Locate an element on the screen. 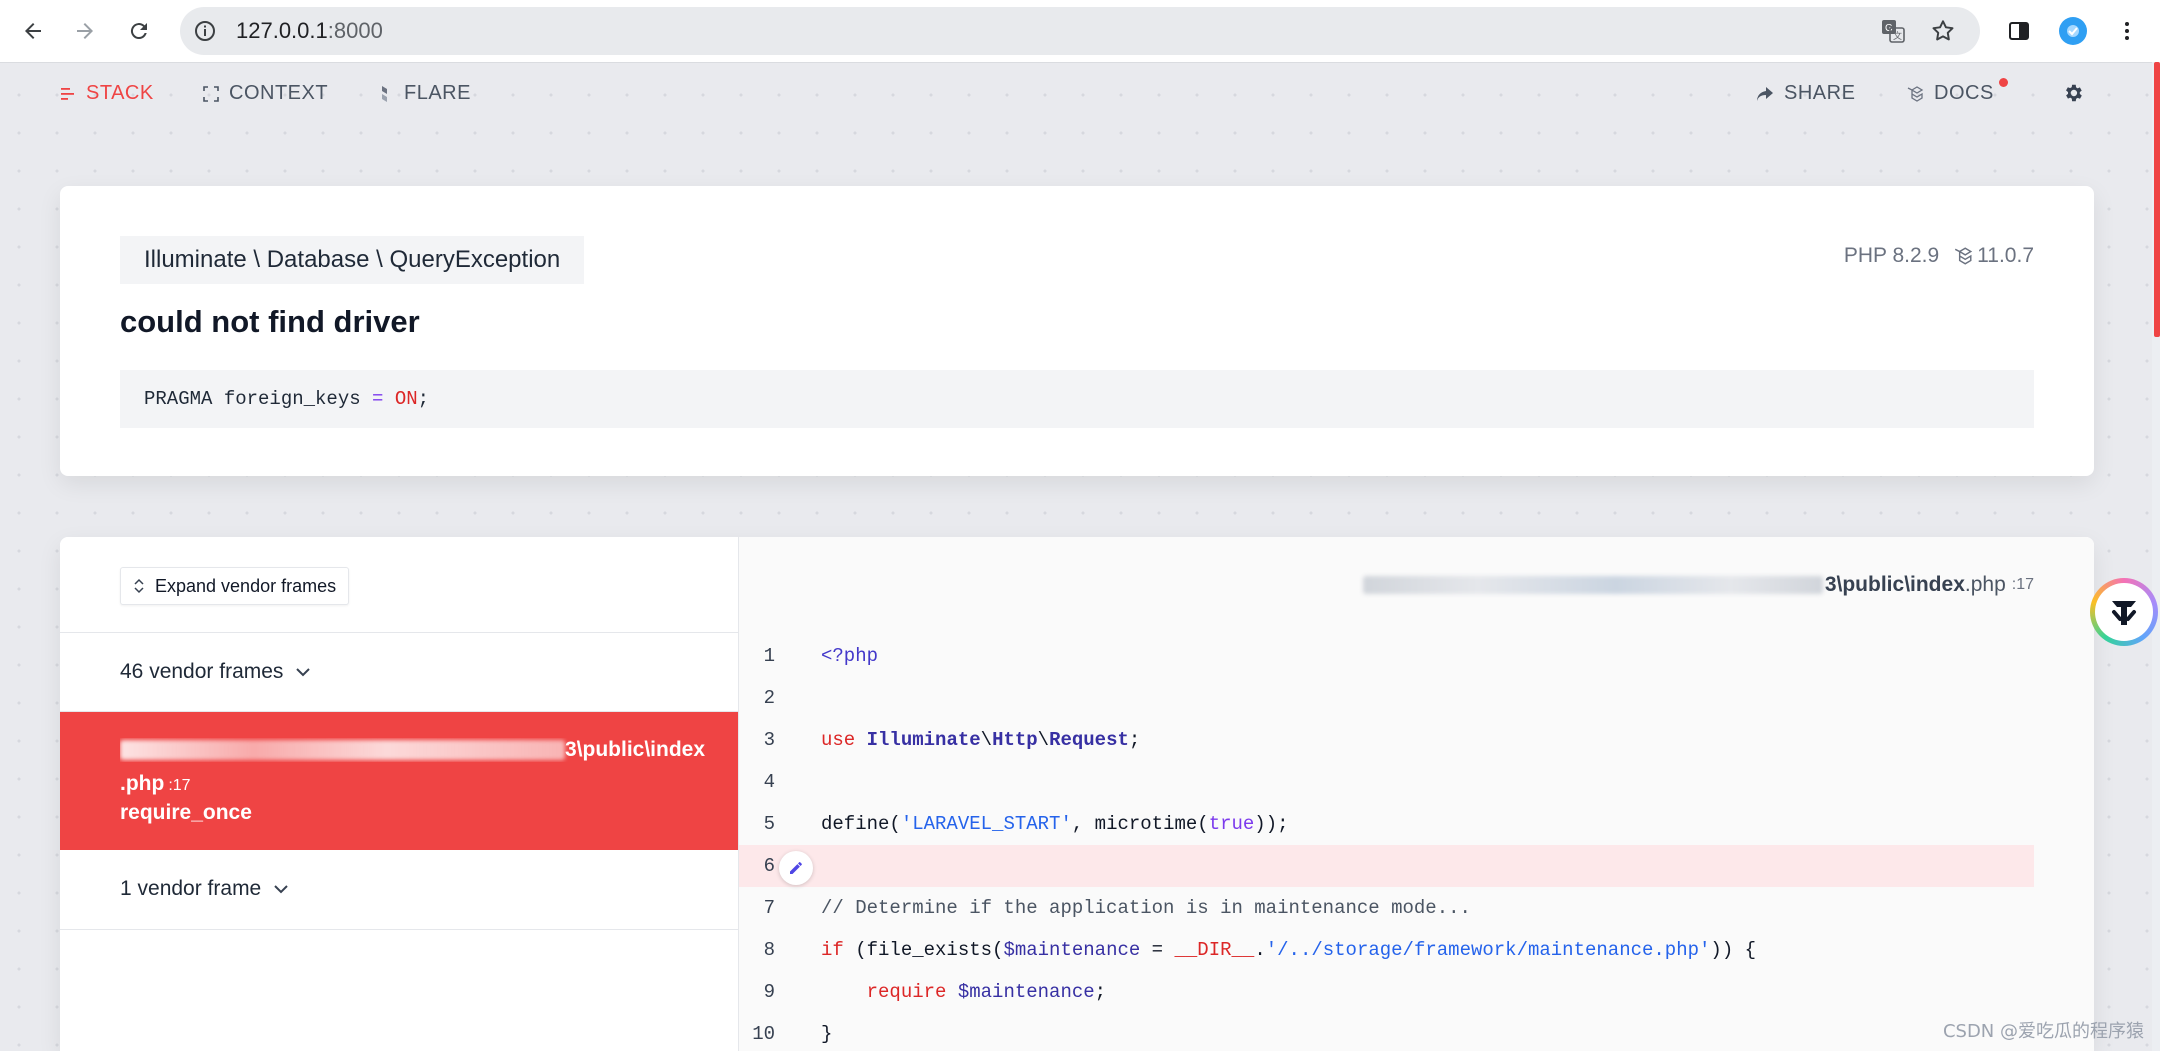  version-info: PHP 8.2.9 11.0.7 is located at coordinates (1939, 256).